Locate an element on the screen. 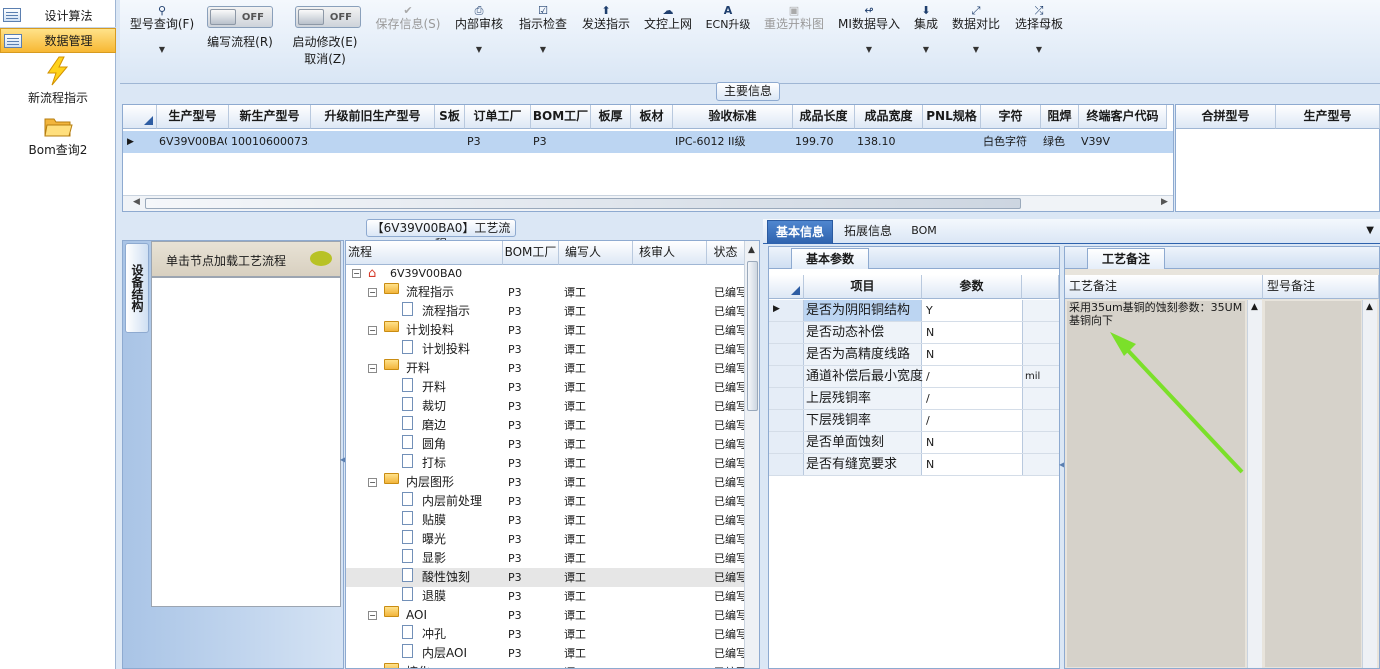 The height and width of the screenshot is (669, 1380). param-cell: / is located at coordinates (928, 398).